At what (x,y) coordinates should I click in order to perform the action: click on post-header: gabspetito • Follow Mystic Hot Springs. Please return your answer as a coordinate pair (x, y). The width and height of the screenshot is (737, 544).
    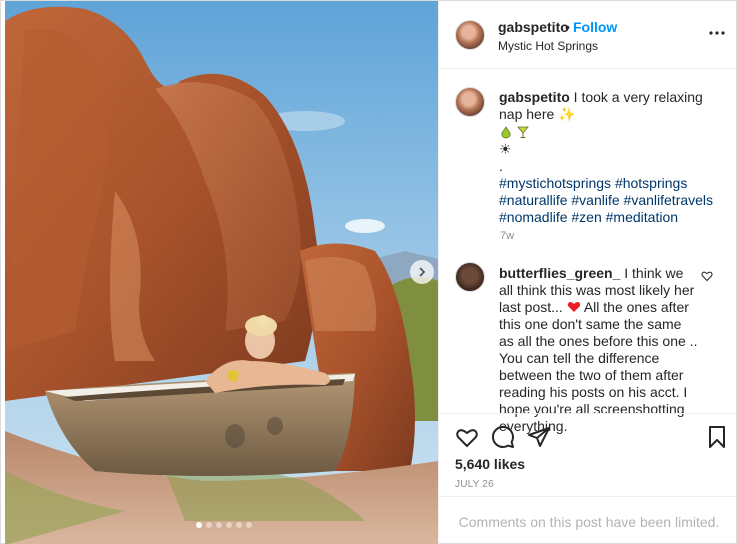
    Looking at the image, I should click on (588, 35).